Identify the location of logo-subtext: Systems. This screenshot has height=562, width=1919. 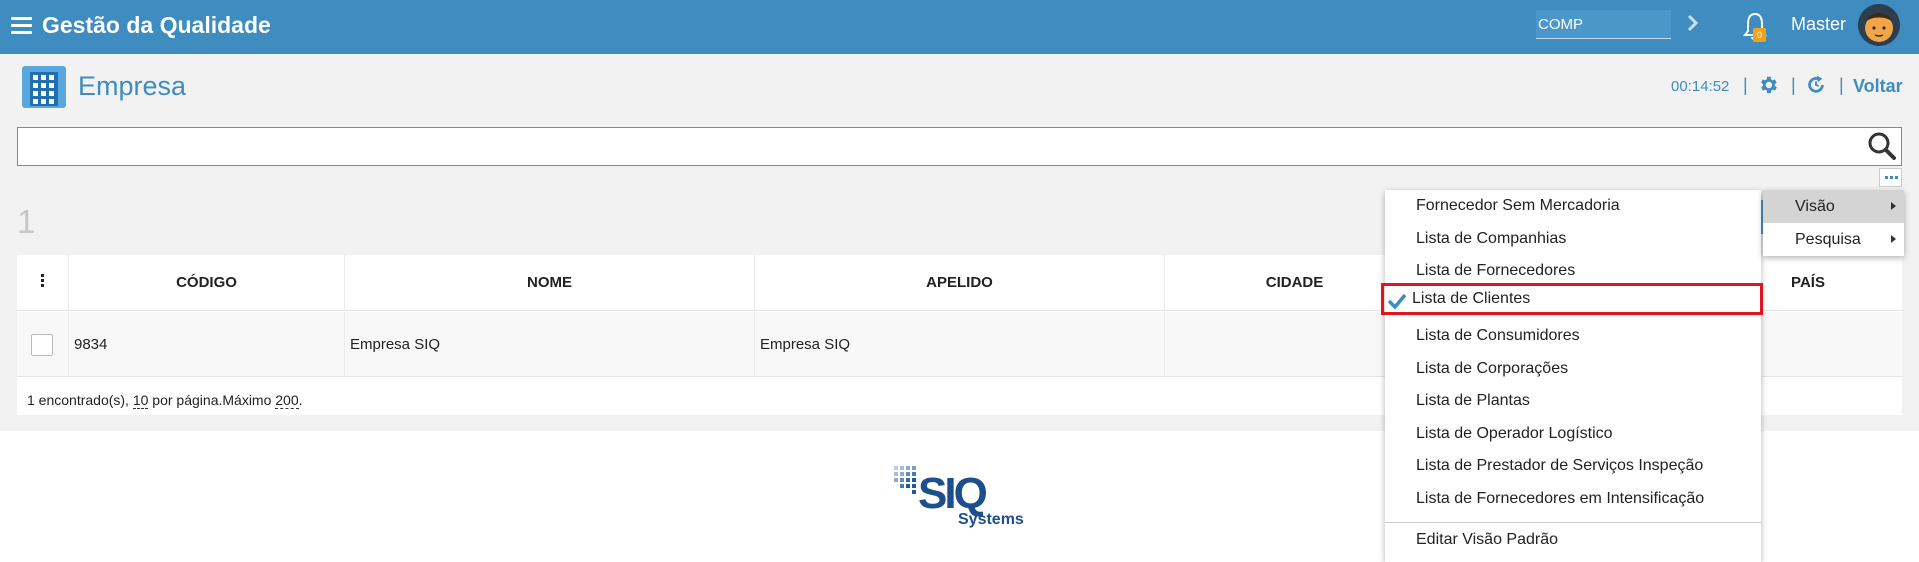
(991, 519).